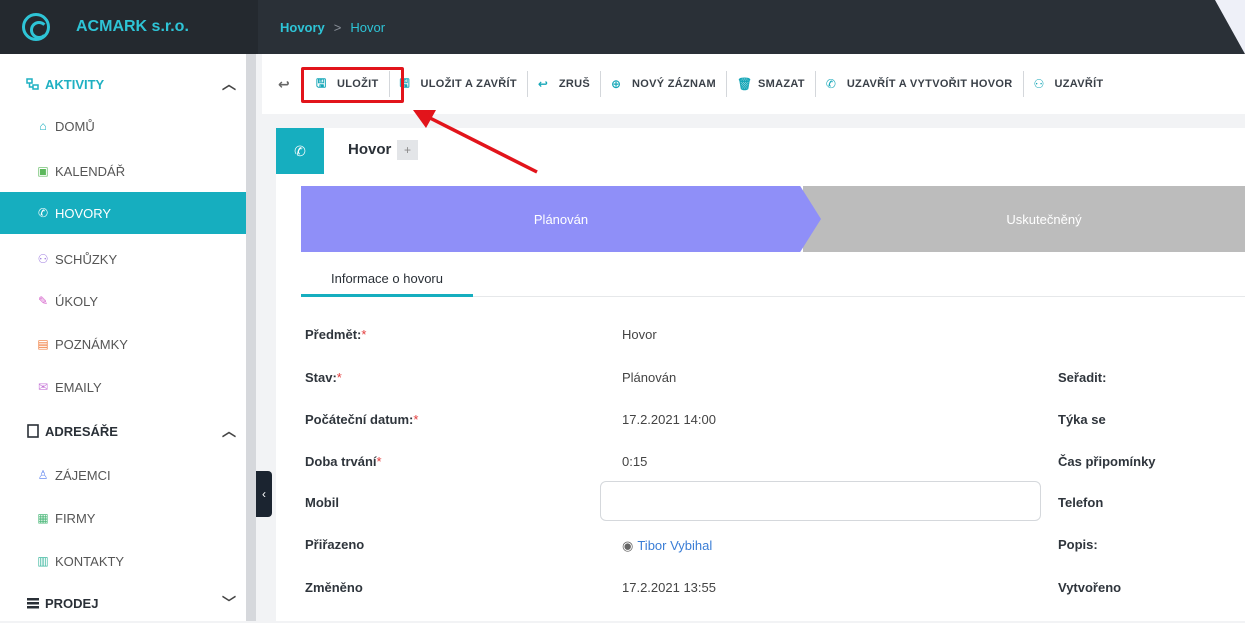 The width and height of the screenshot is (1245, 623). I want to click on task-icon: ✎, so click(43, 301).